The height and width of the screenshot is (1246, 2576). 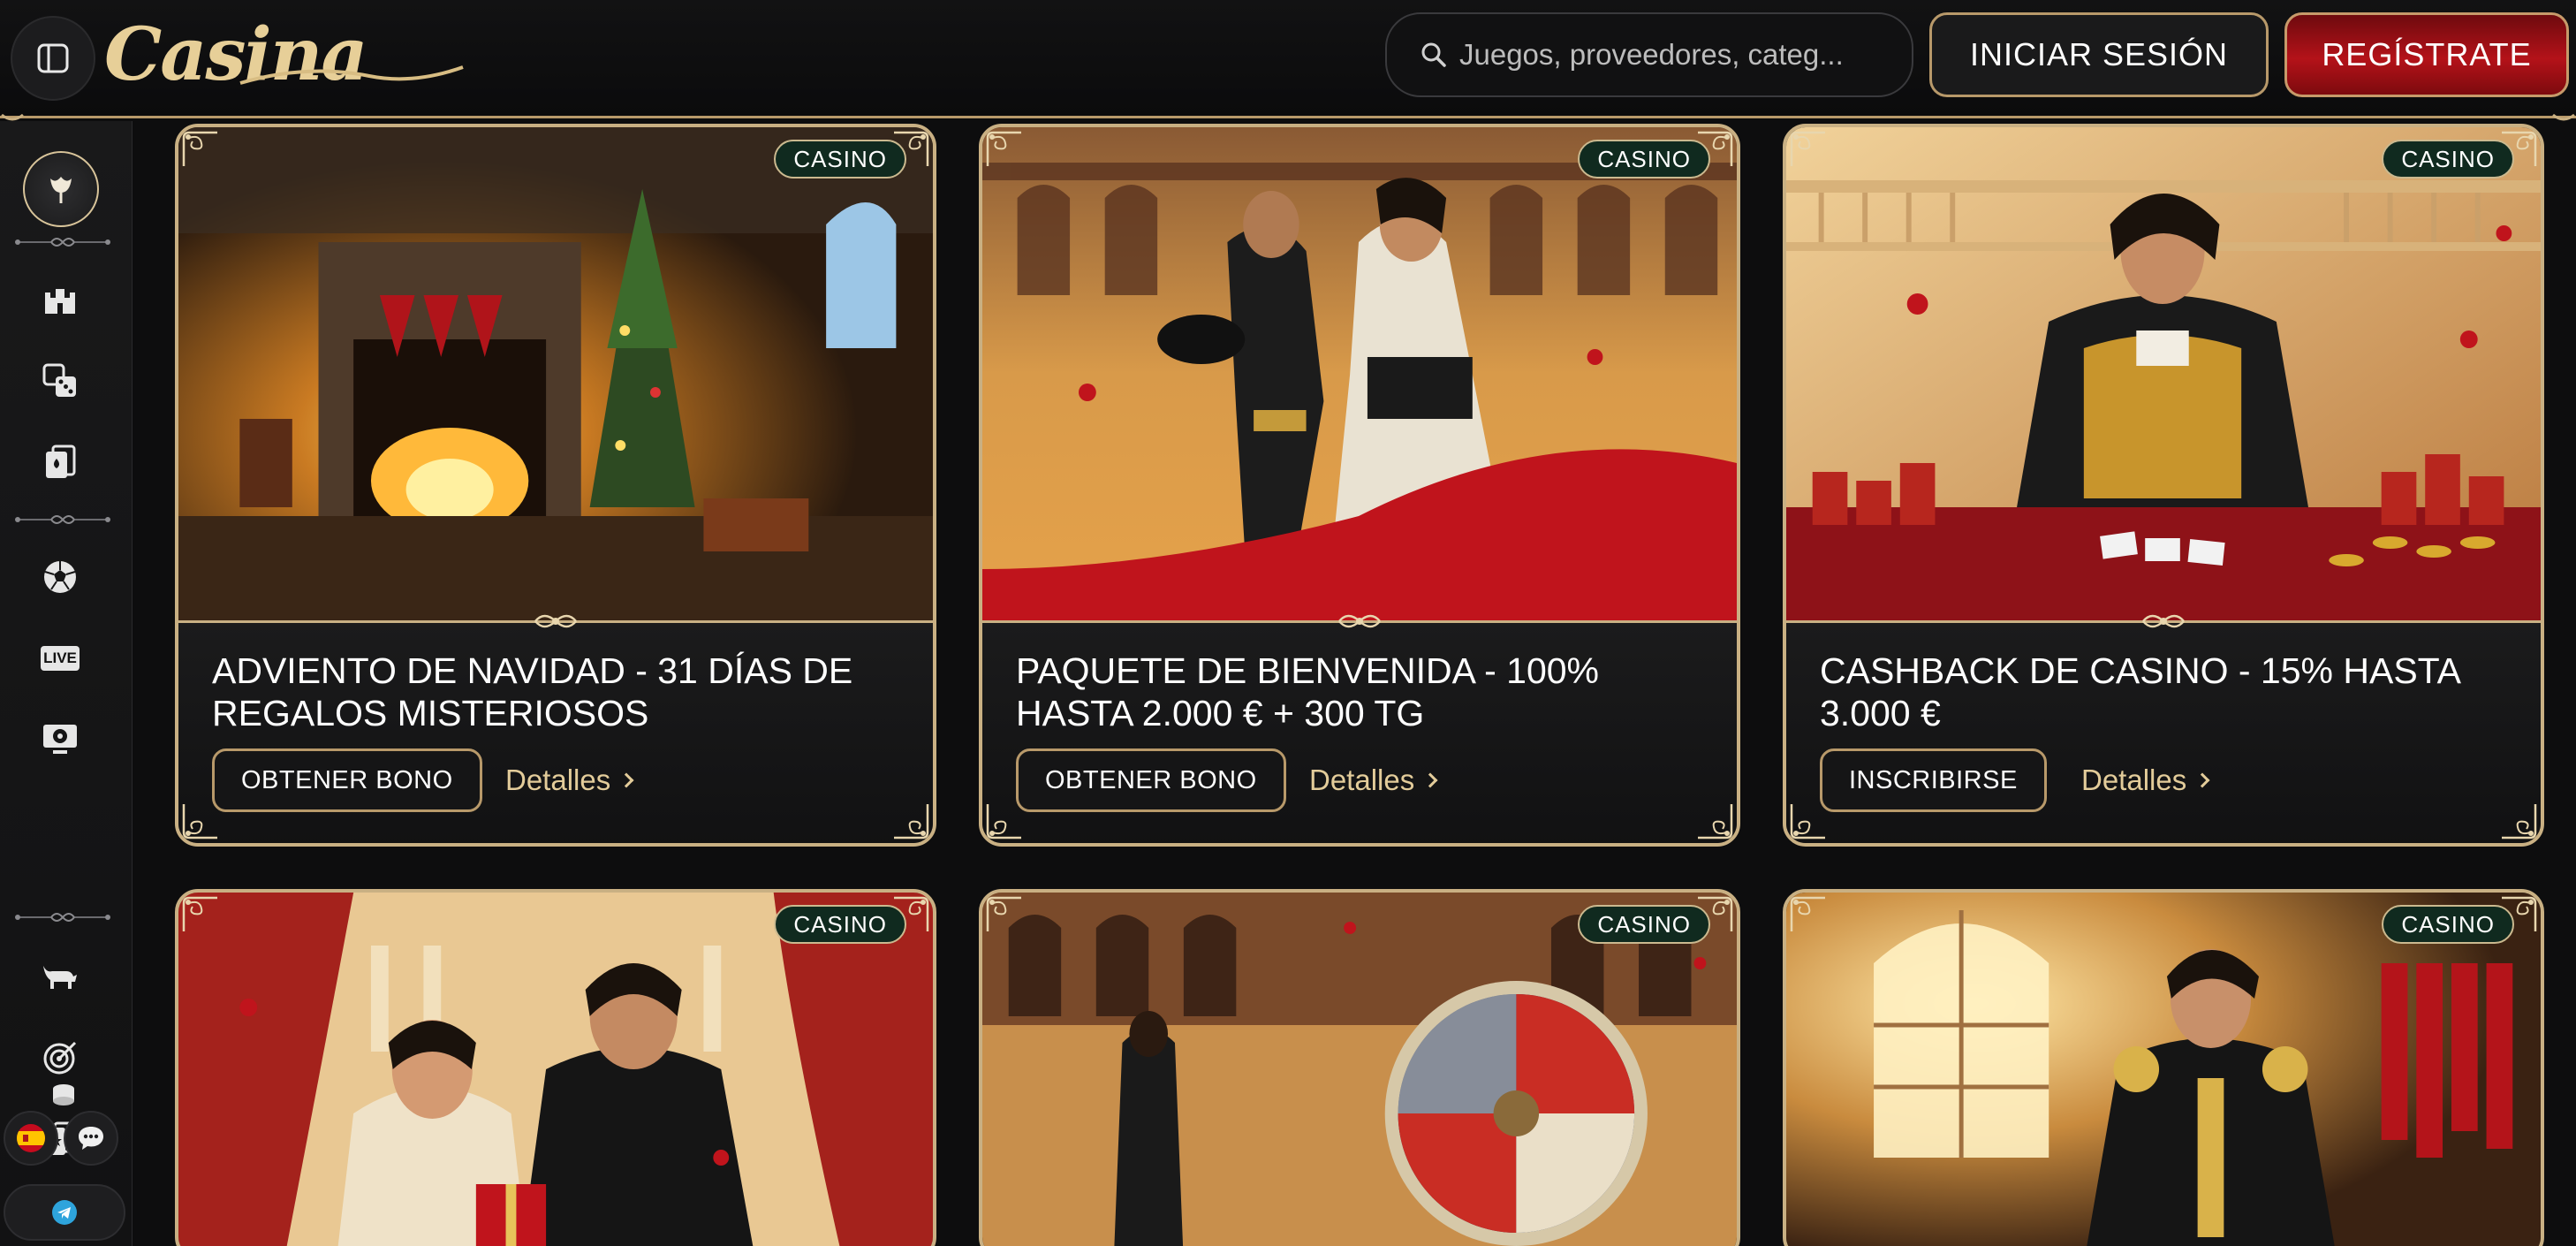 What do you see at coordinates (555, 373) in the screenshot?
I see `promo-image-christmas` at bounding box center [555, 373].